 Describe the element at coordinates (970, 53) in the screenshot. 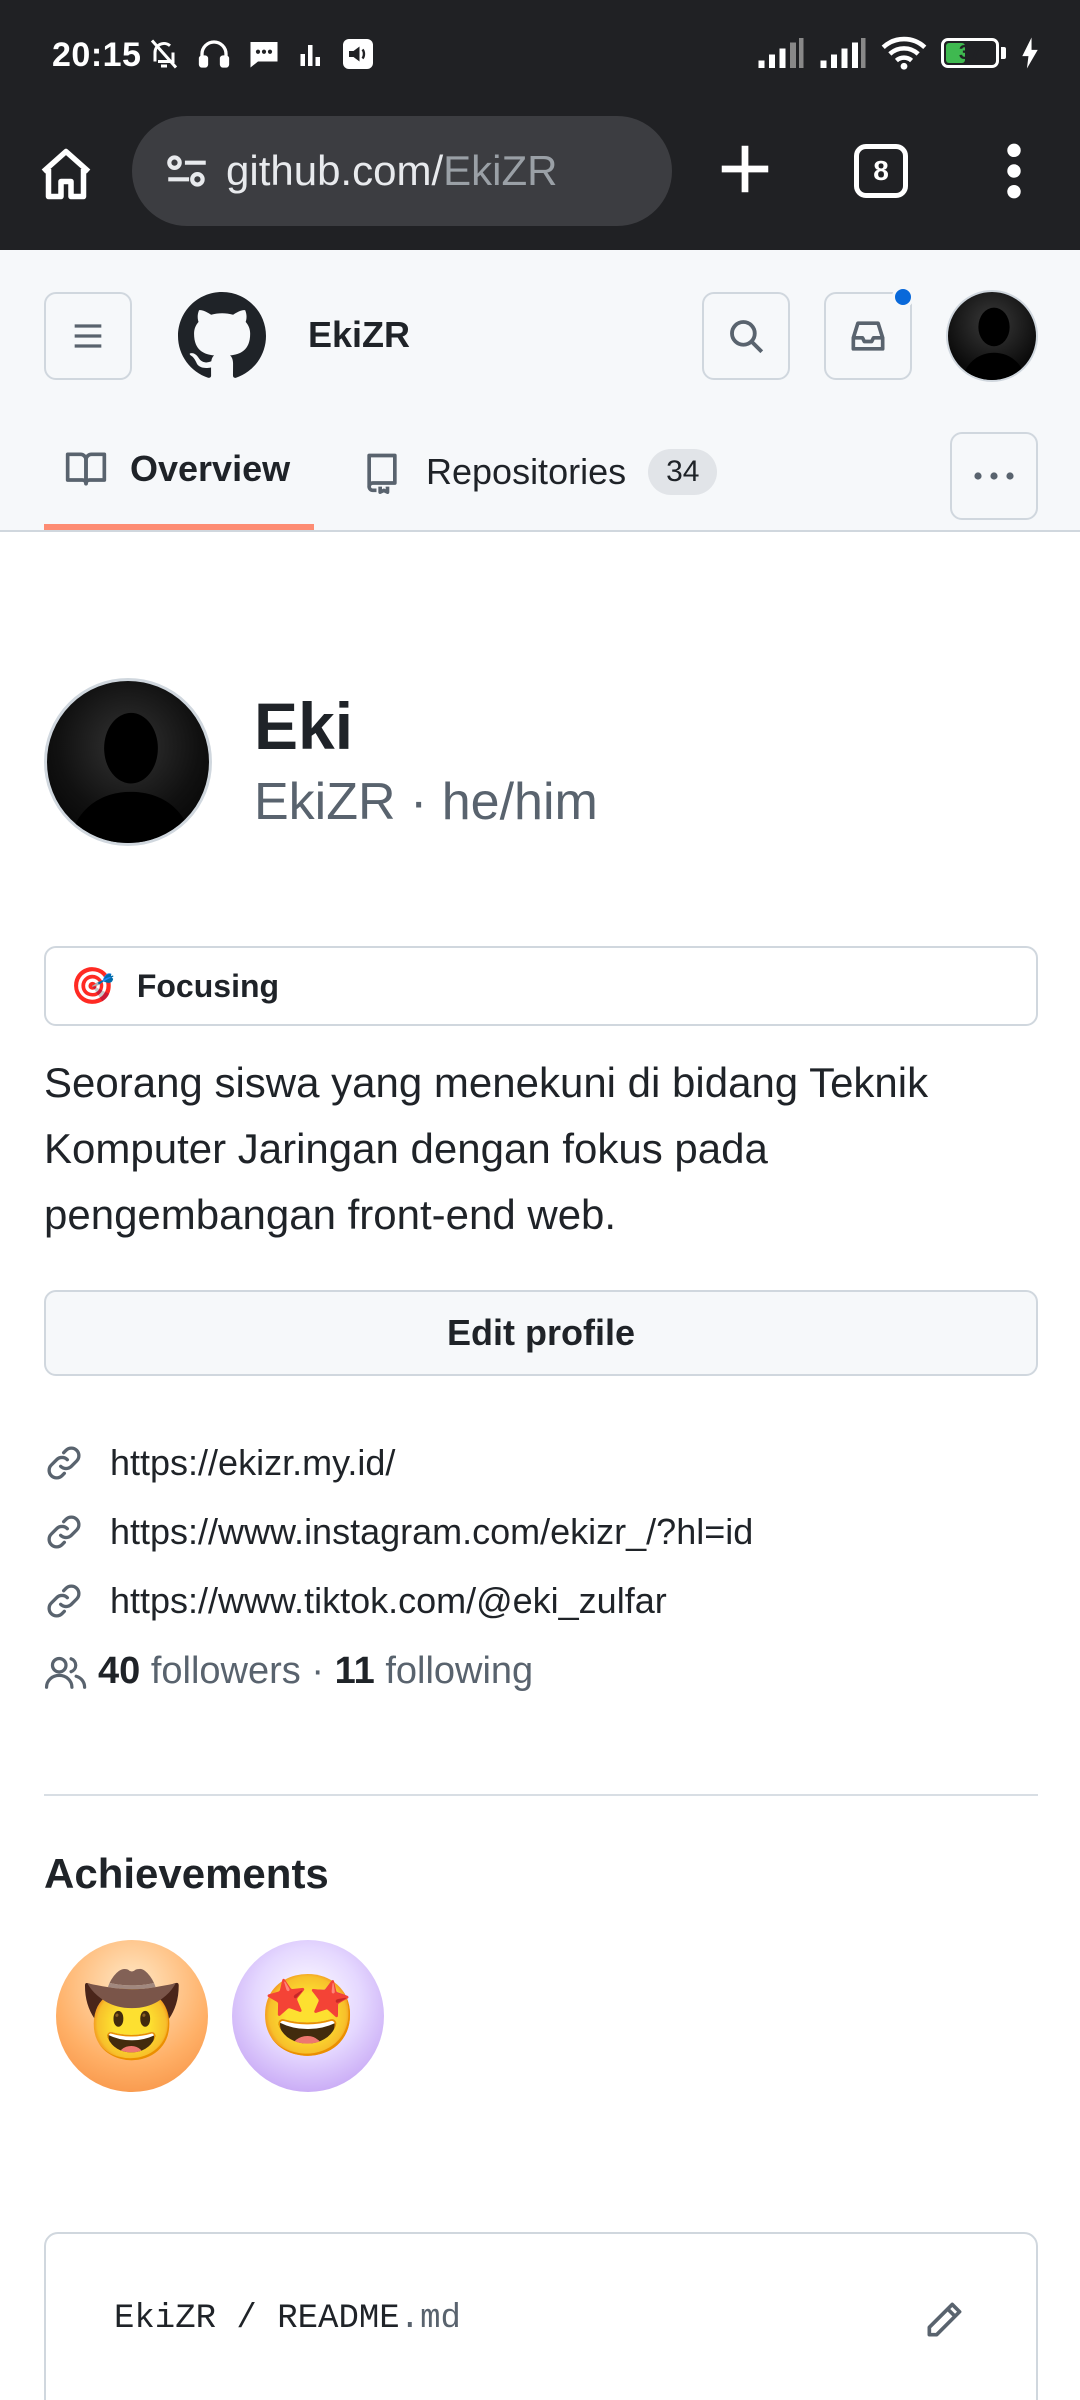

I see `battery-icon: 37` at that location.